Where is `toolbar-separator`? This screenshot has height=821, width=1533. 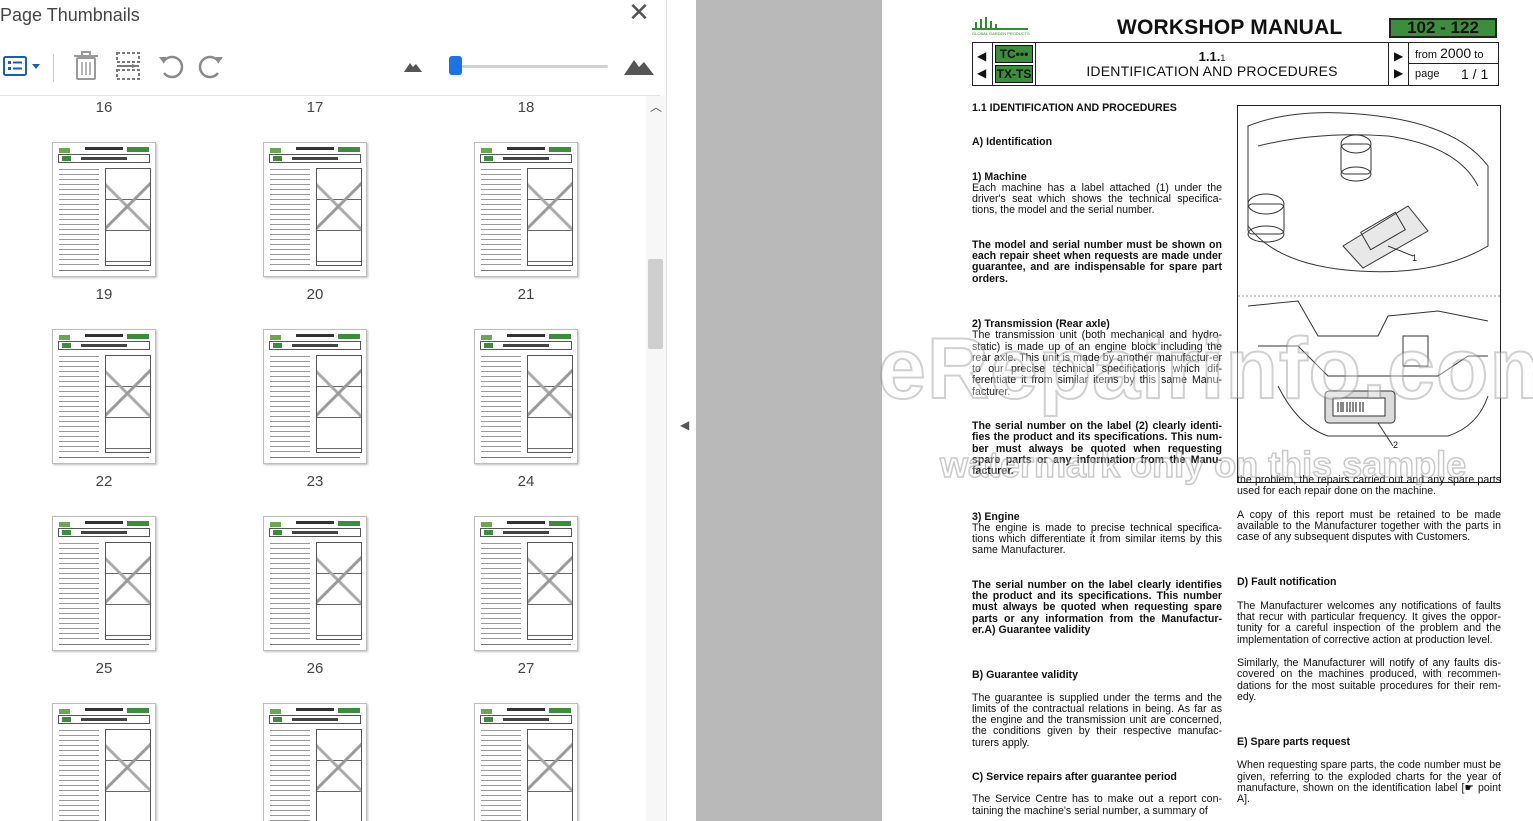
toolbar-separator is located at coordinates (53, 68).